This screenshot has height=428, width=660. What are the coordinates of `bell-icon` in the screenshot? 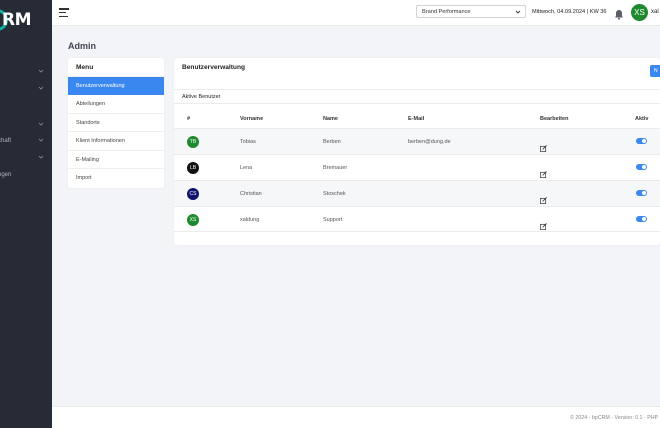 It's located at (619, 13).